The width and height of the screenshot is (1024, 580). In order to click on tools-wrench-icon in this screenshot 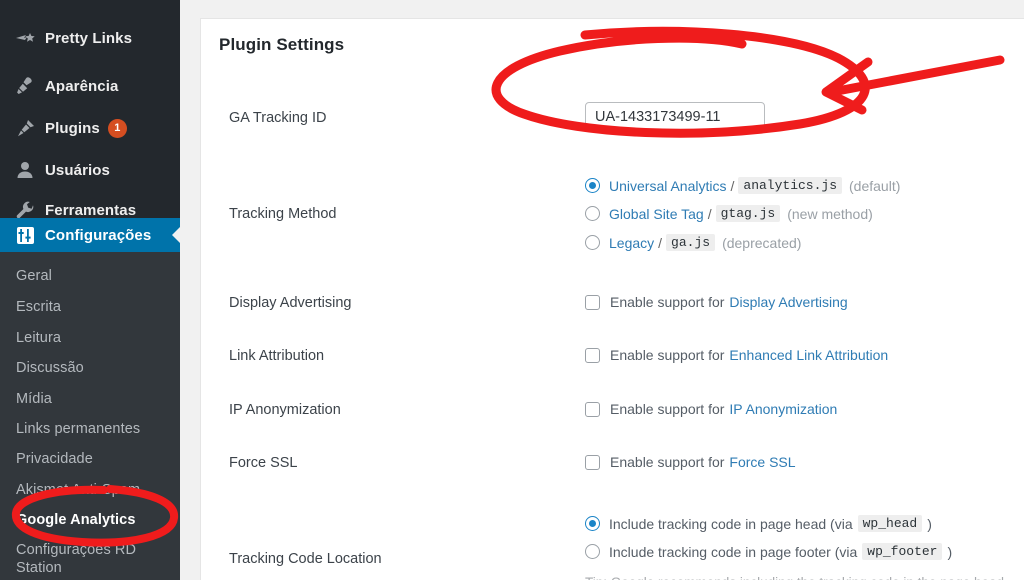, I will do `click(25, 210)`.